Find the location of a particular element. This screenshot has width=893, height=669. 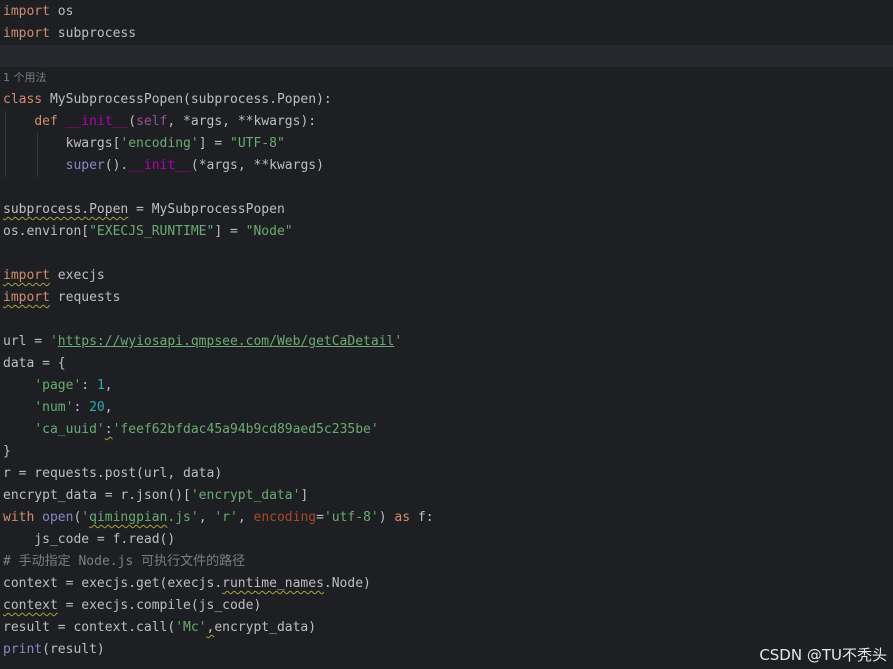

code-line: 1 个用法 is located at coordinates (446, 78).